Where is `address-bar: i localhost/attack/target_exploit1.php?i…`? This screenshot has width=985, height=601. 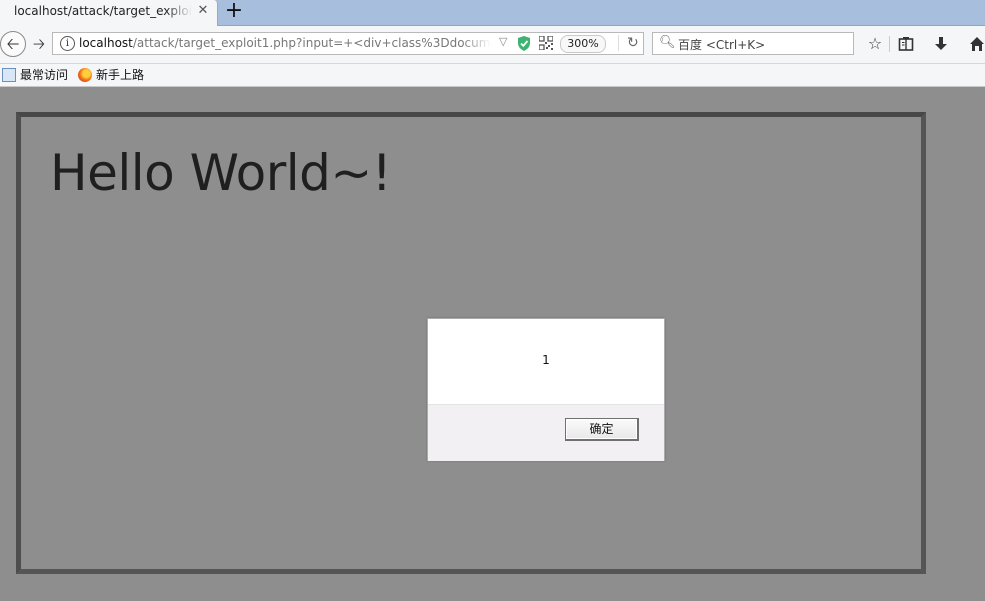
address-bar: i localhost/attack/target_exploit1.php?i… is located at coordinates (348, 43).